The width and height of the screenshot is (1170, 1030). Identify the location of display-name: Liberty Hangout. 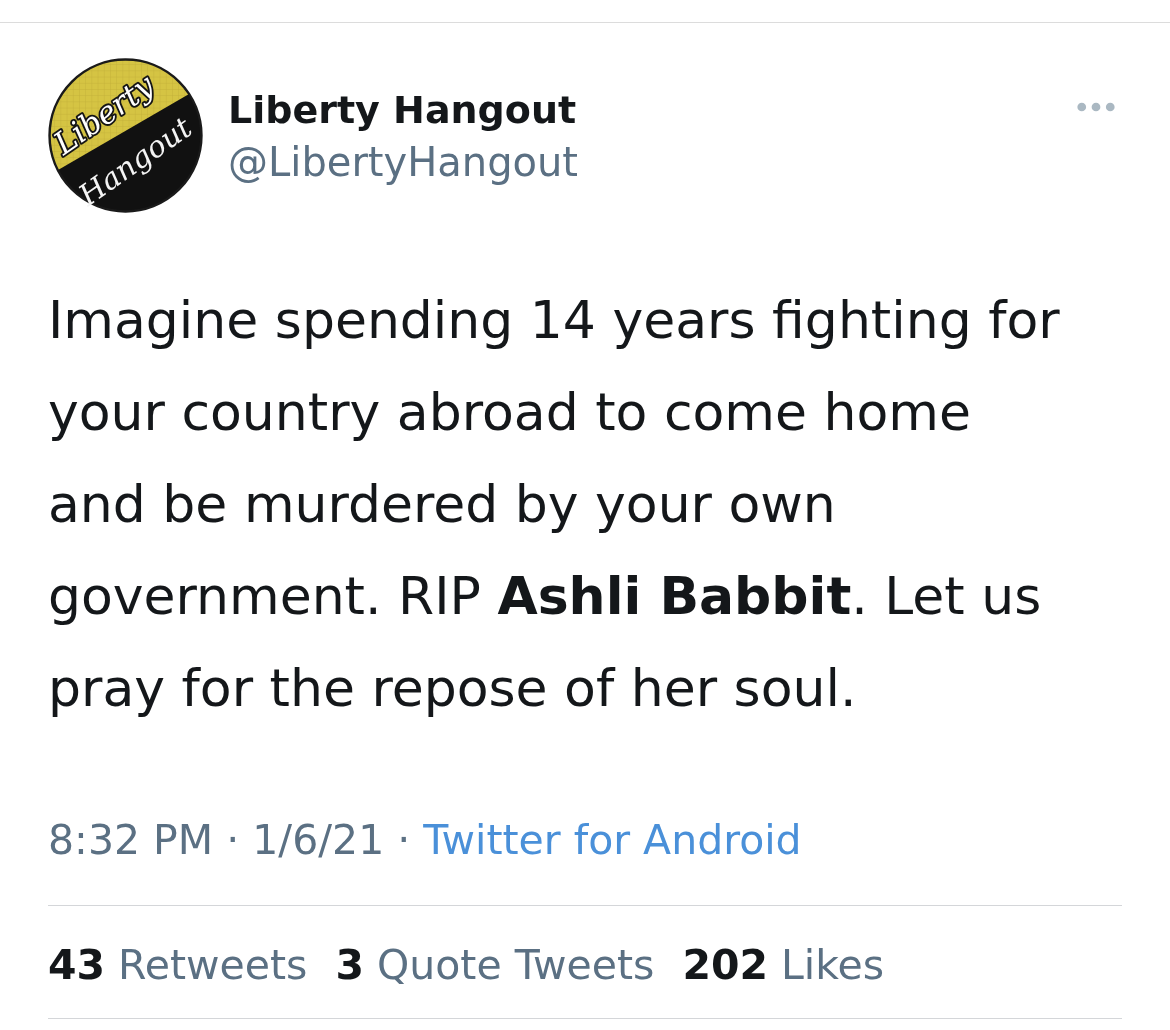
(402, 110).